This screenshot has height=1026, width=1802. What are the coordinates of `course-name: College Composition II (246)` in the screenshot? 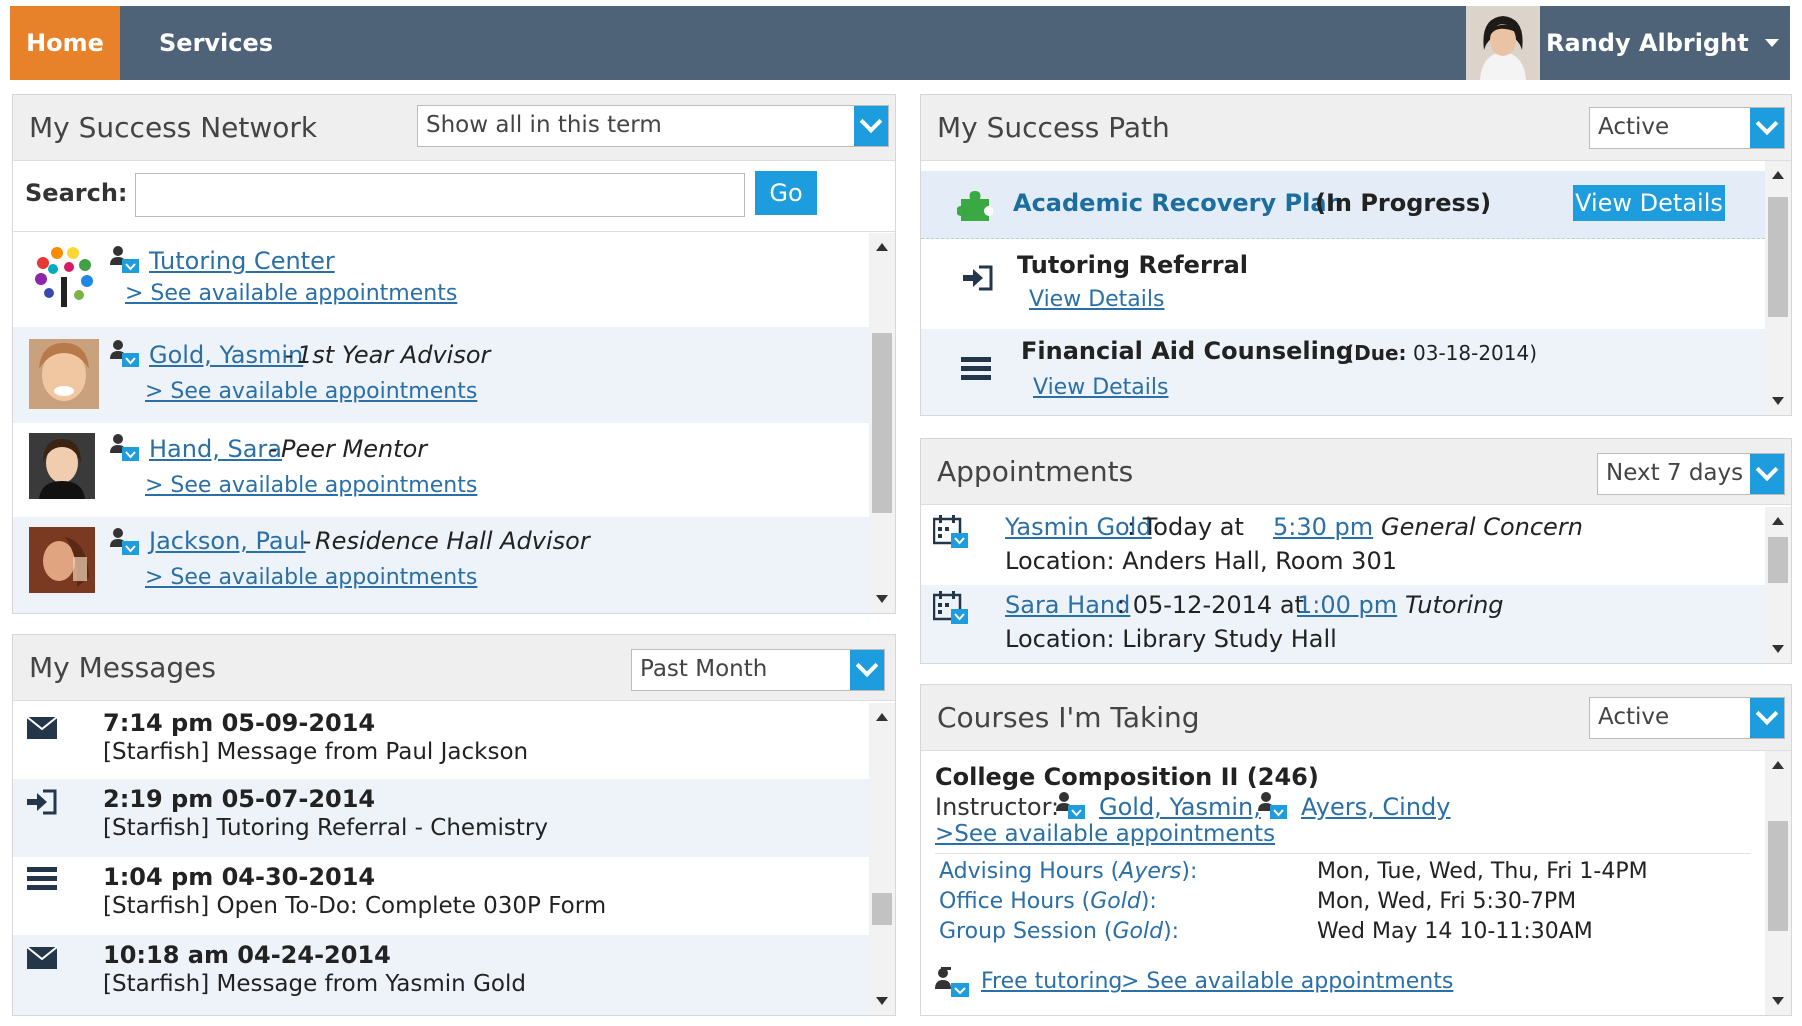 It's located at (1127, 777).